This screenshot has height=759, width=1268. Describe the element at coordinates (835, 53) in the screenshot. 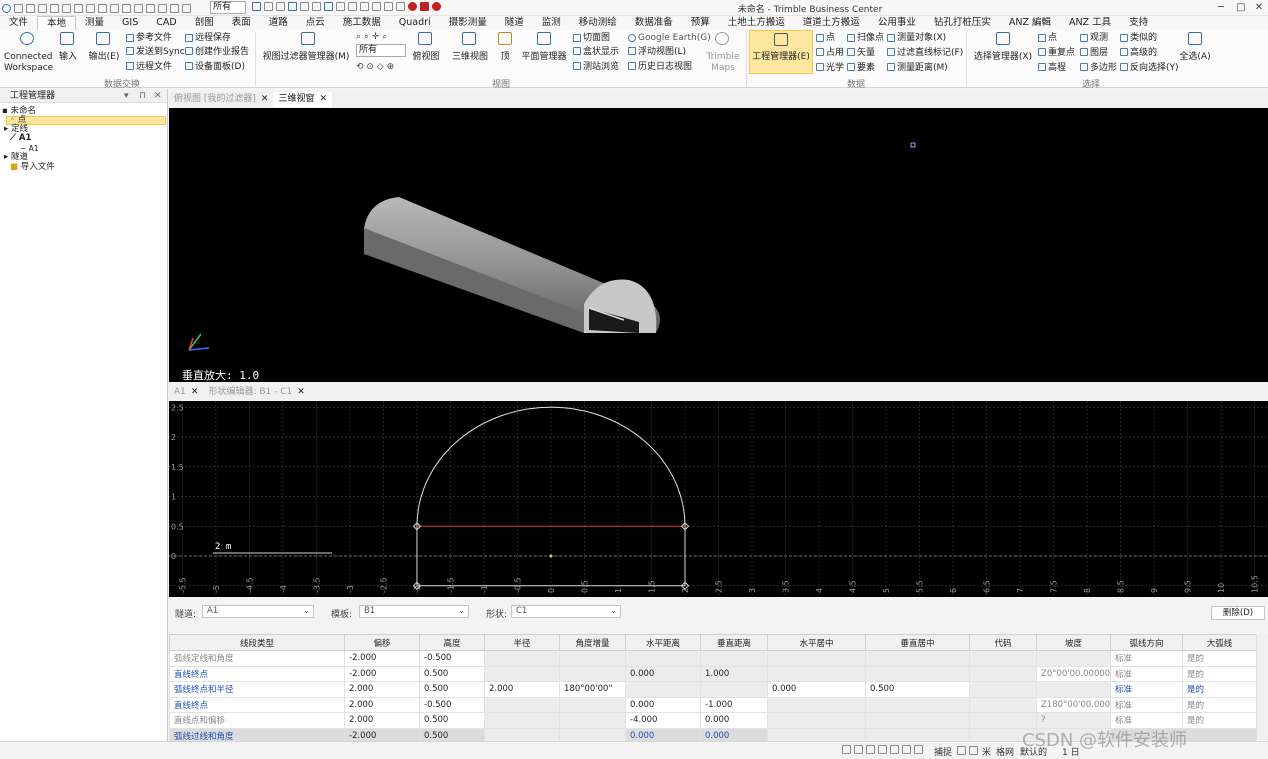

I see `occupation-button: 占用` at that location.